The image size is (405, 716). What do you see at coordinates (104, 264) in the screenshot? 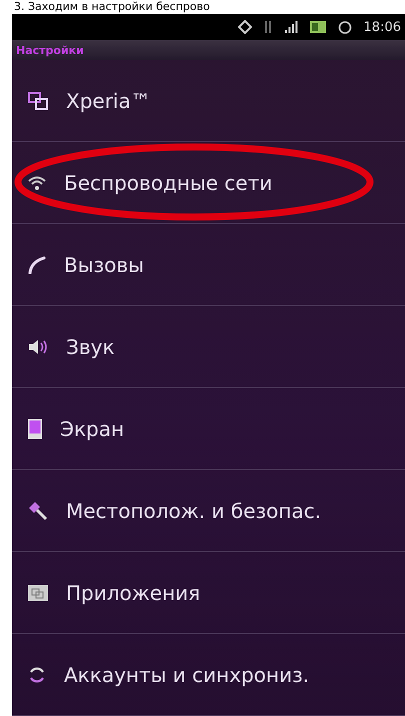
I see `item-label: Вызовы` at bounding box center [104, 264].